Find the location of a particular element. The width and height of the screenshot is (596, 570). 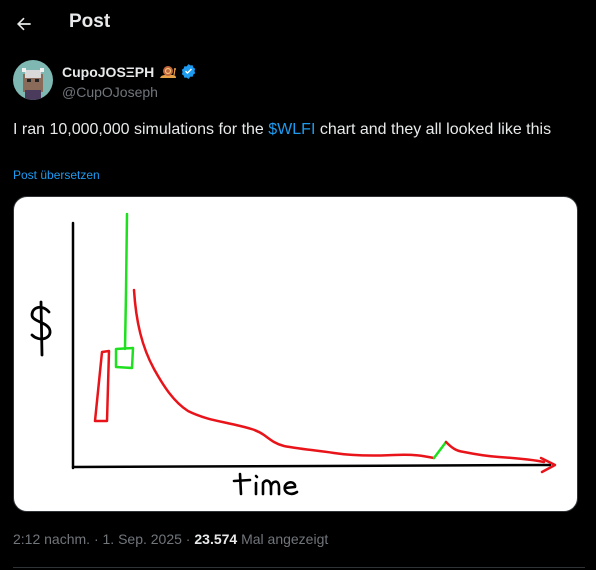

top-bar: Post is located at coordinates (298, 24).